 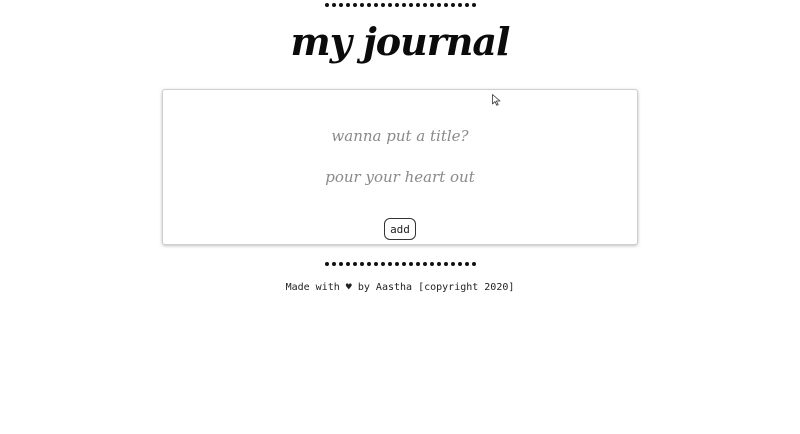 I want to click on title-input, so click(x=400, y=136).